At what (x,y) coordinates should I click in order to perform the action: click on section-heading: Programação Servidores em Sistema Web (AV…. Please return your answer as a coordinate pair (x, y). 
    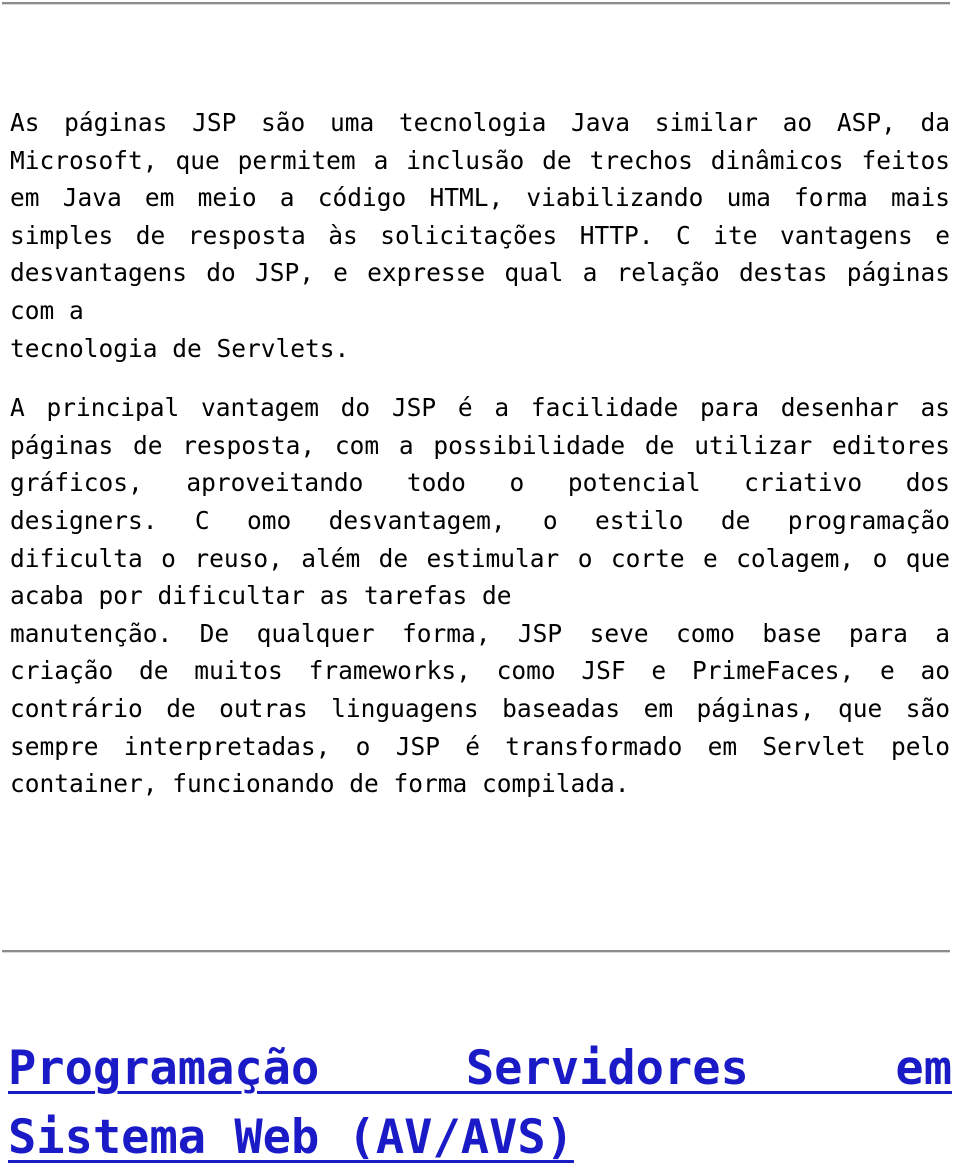
    Looking at the image, I should click on (480, 1103).